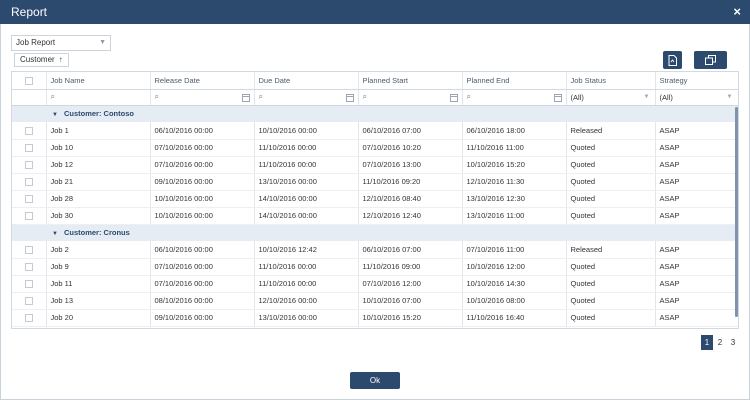  What do you see at coordinates (696, 97) in the screenshot?
I see `filter-strategy: (All) ▼` at bounding box center [696, 97].